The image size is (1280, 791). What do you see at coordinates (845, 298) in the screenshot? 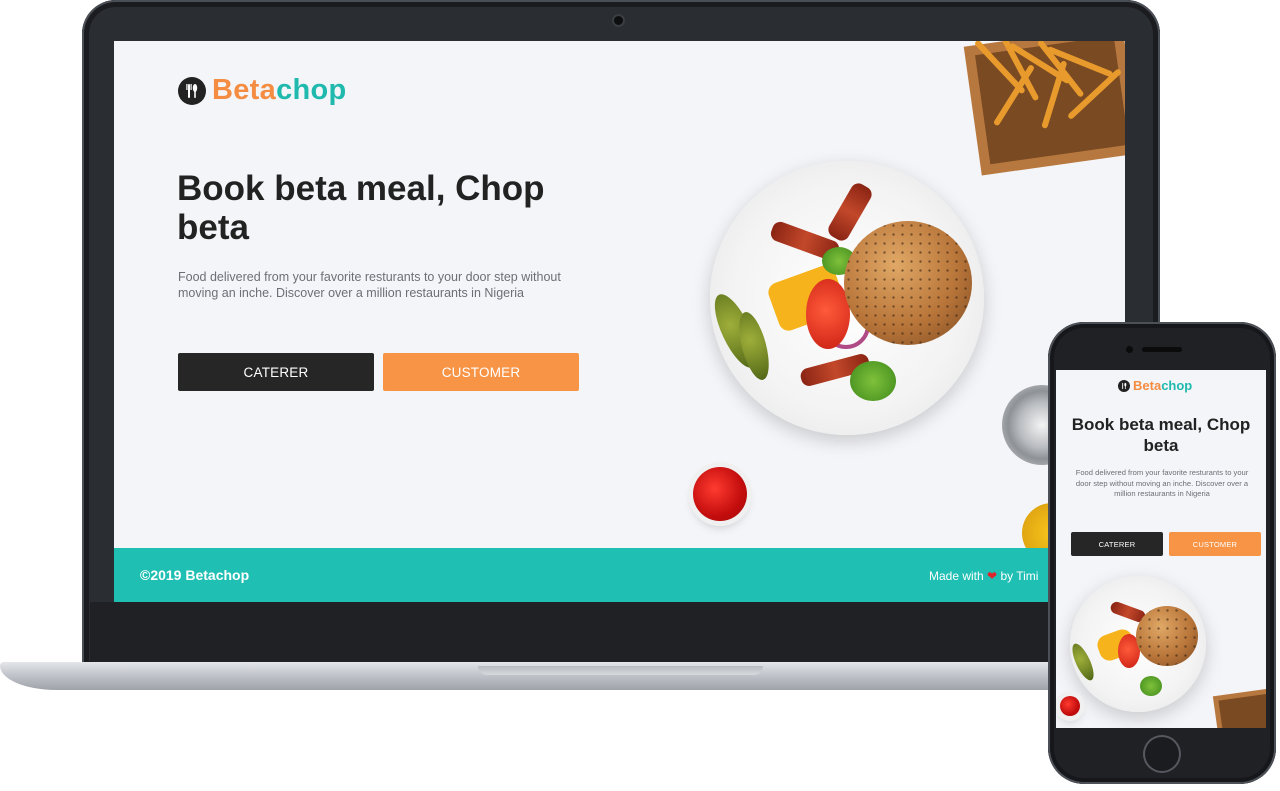
I see `burger-plate-image` at bounding box center [845, 298].